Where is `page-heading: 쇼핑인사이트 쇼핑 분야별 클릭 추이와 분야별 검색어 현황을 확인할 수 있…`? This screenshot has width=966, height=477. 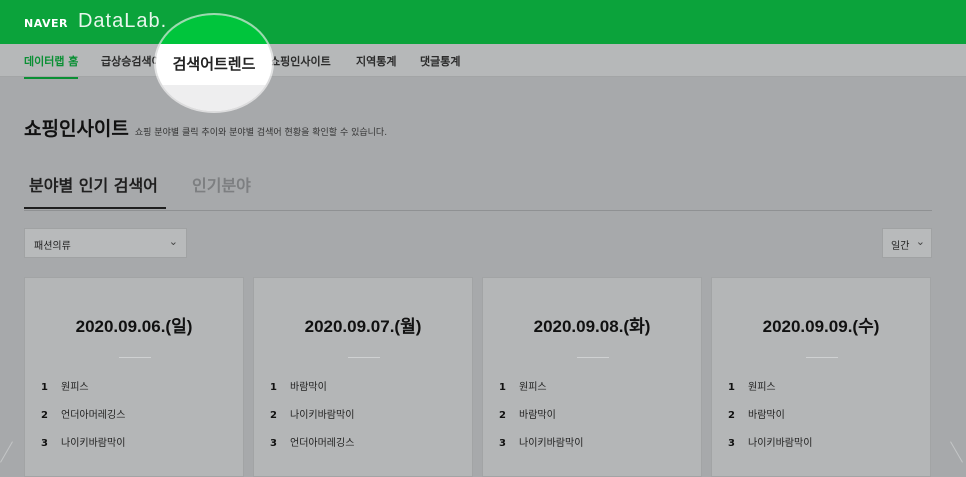
page-heading: 쇼핑인사이트 쇼핑 분야별 클릭 추이와 분야별 검색어 현황을 확인할 수 있… is located at coordinates (205, 127).